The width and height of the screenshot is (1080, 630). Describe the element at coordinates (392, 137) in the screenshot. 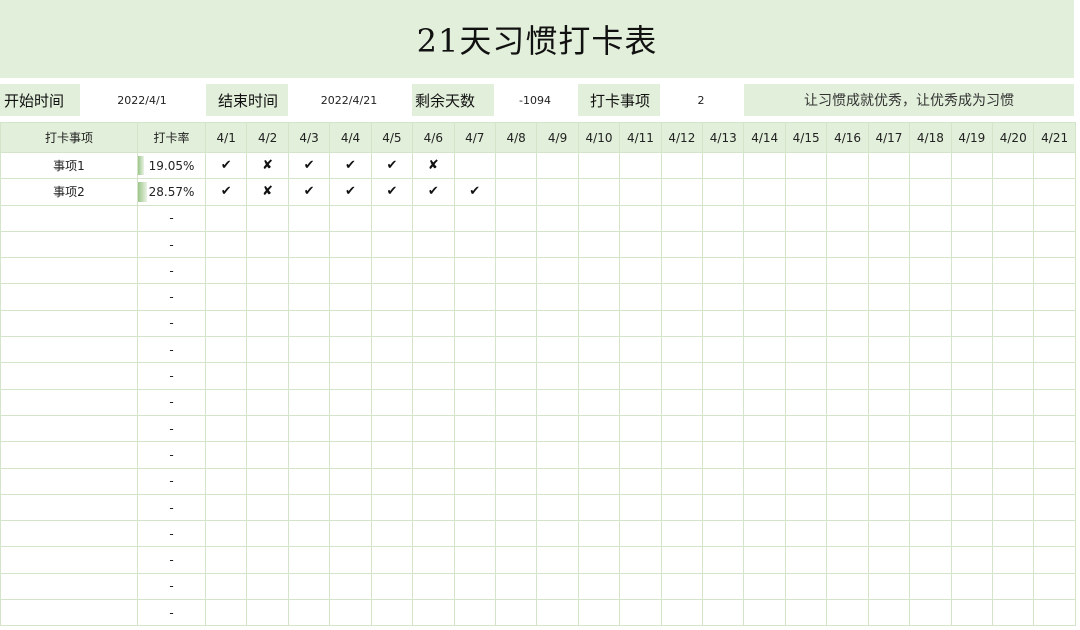

I see `header-day: 4/5` at that location.